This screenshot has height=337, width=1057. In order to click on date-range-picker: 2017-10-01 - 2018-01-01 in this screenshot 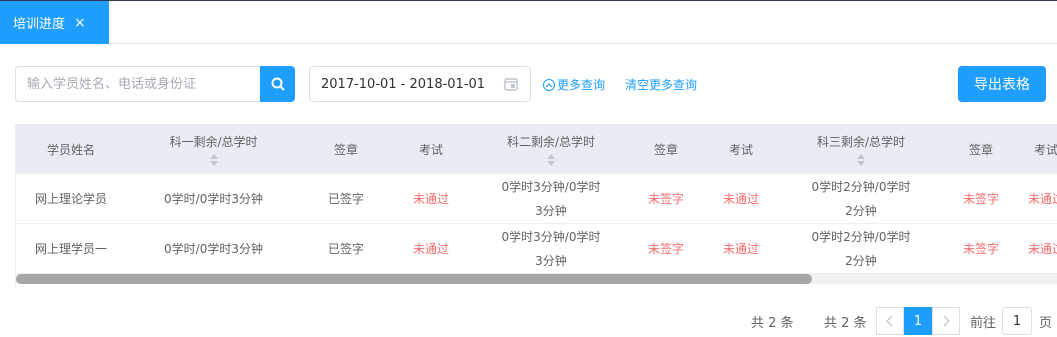, I will do `click(420, 84)`.